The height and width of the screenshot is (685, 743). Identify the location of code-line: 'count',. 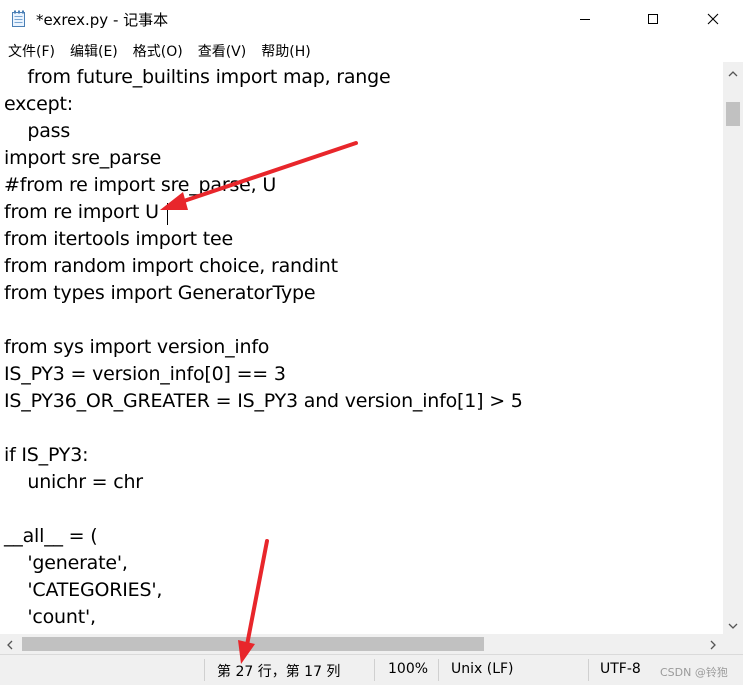
(50, 617).